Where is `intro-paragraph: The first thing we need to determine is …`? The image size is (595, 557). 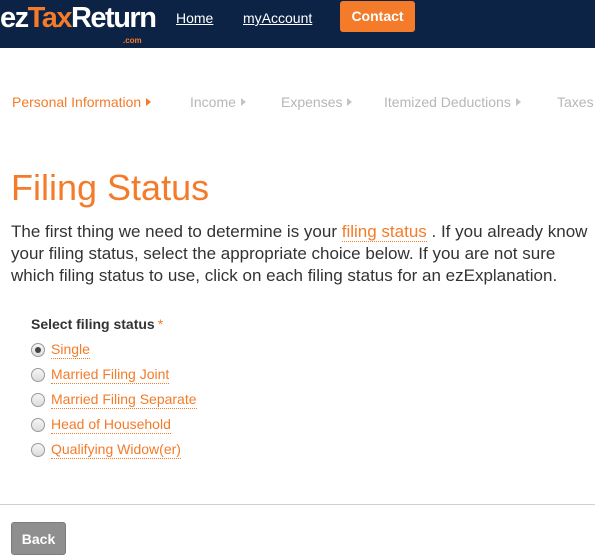 intro-paragraph: The first thing we need to determine is … is located at coordinates (303, 254).